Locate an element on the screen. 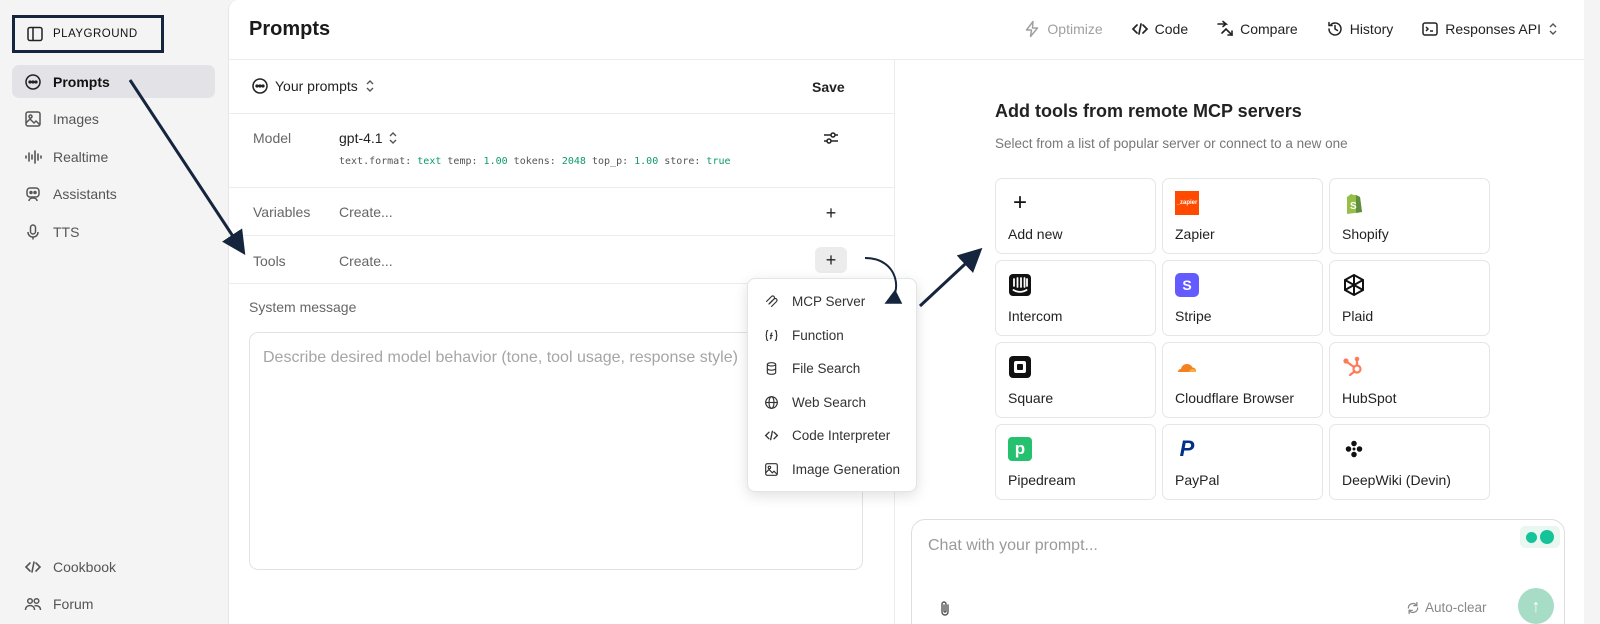  history-label: History is located at coordinates (1371, 29).